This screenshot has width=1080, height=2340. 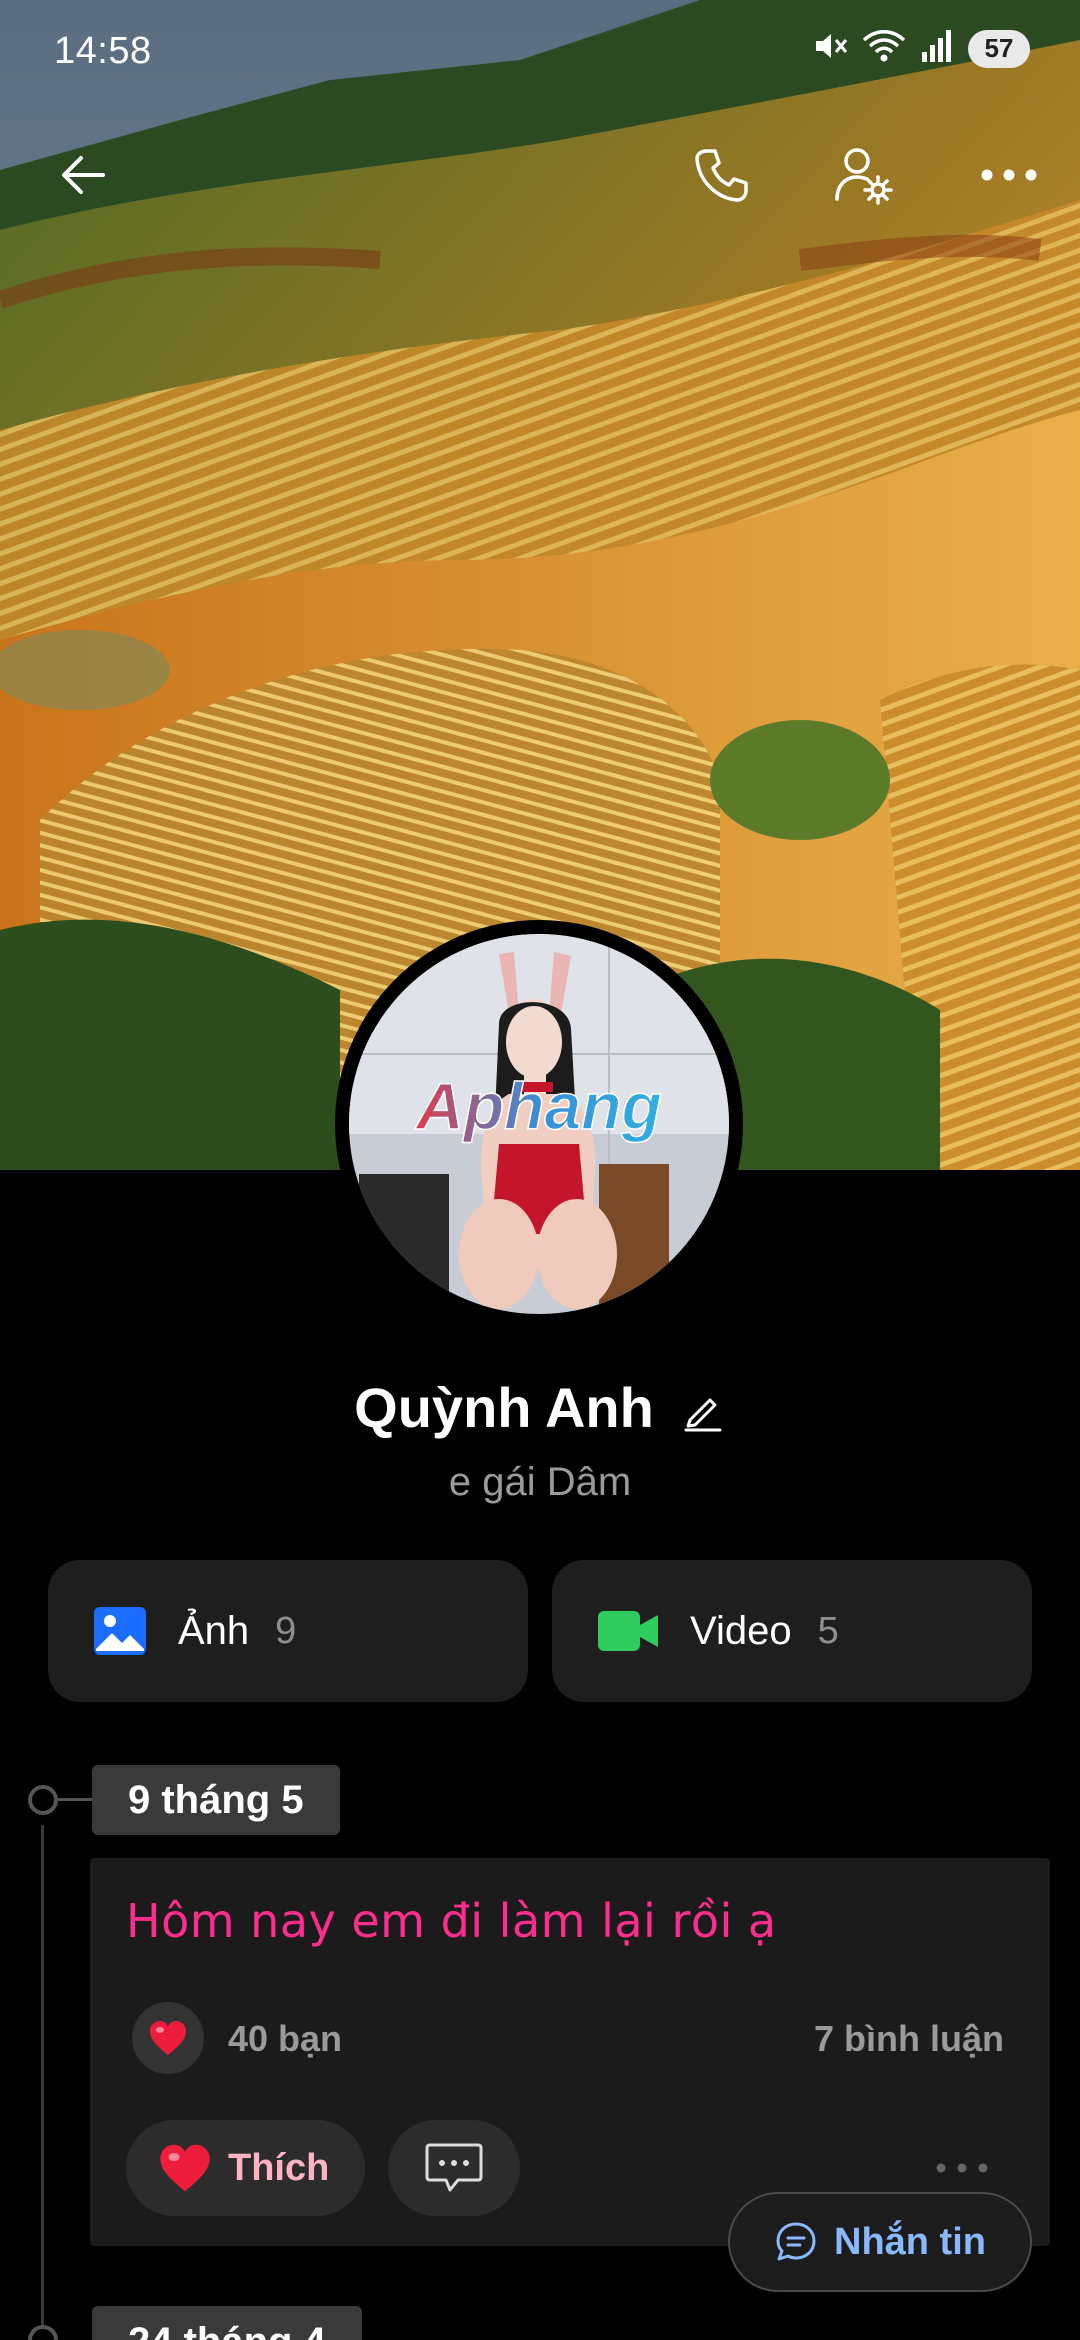 I want to click on call-button, so click(x=721, y=175).